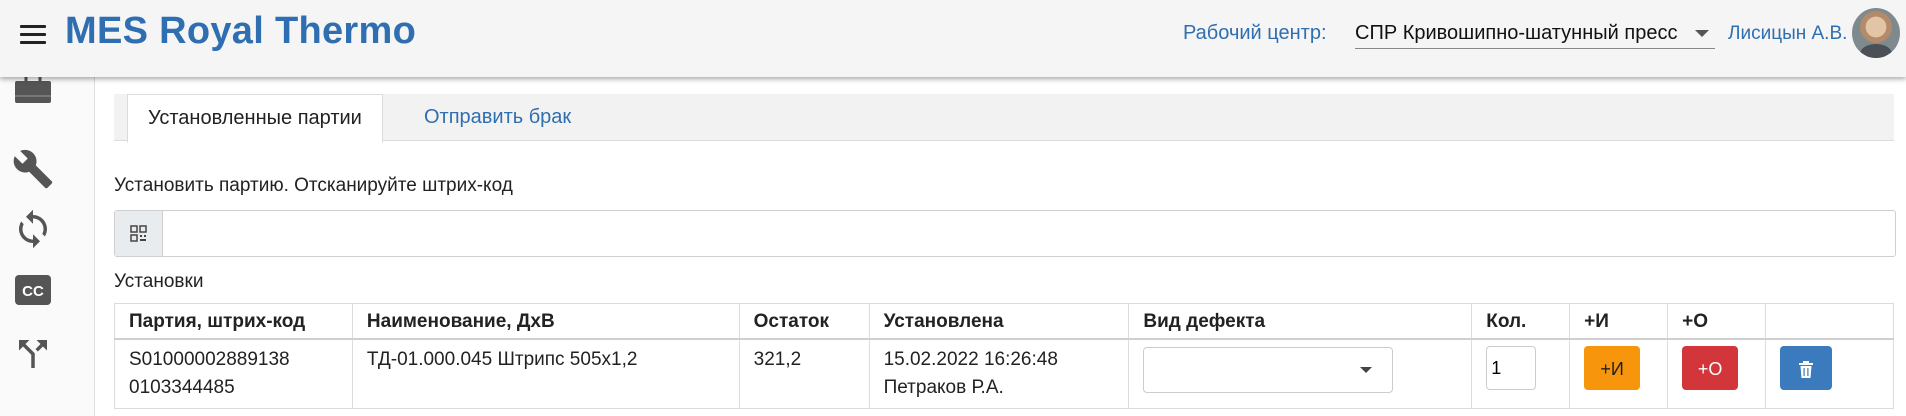  What do you see at coordinates (182, 387) in the screenshot?
I see `batch-barcode: 0103344485` at bounding box center [182, 387].